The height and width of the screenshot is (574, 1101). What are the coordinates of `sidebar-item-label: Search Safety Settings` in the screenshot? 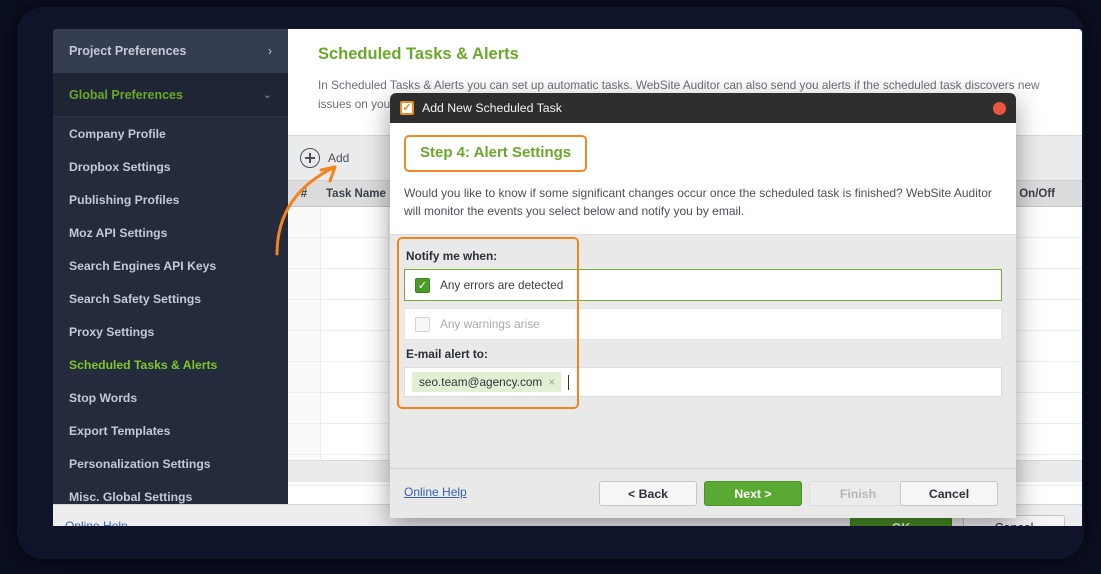 It's located at (135, 298).